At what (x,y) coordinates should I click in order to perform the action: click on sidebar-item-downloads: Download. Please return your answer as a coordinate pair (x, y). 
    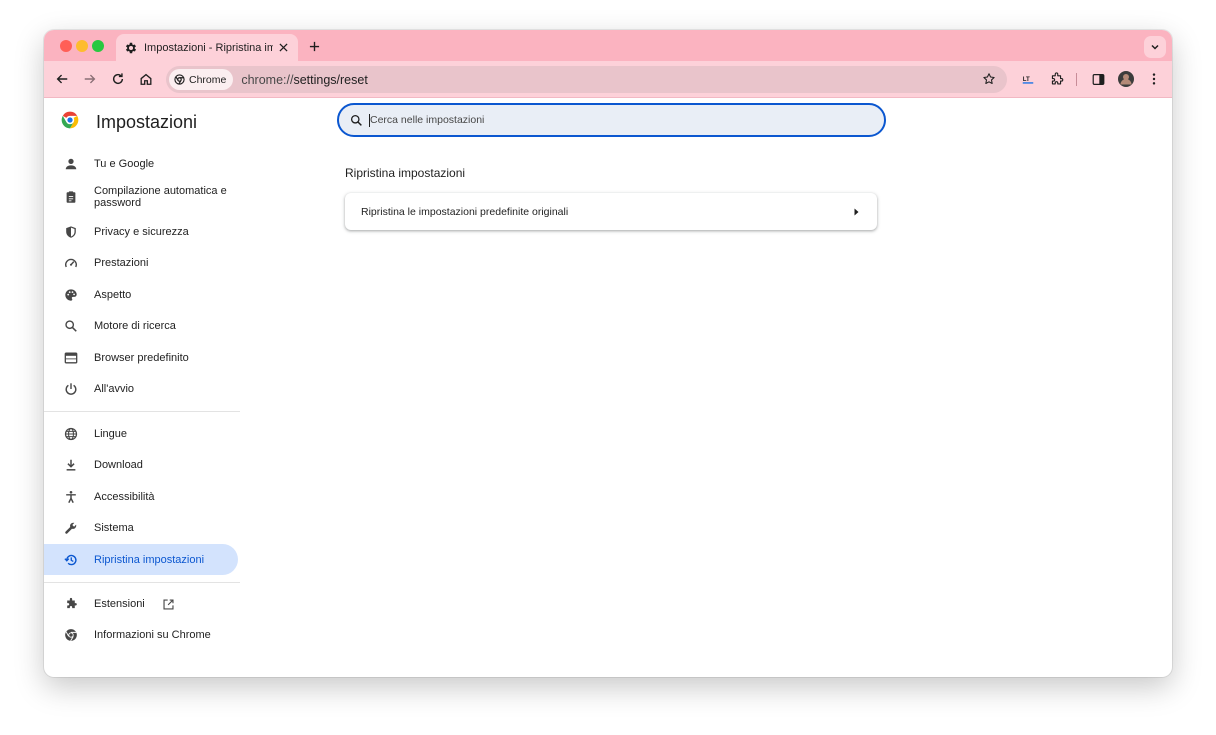
    Looking at the image, I should click on (141, 465).